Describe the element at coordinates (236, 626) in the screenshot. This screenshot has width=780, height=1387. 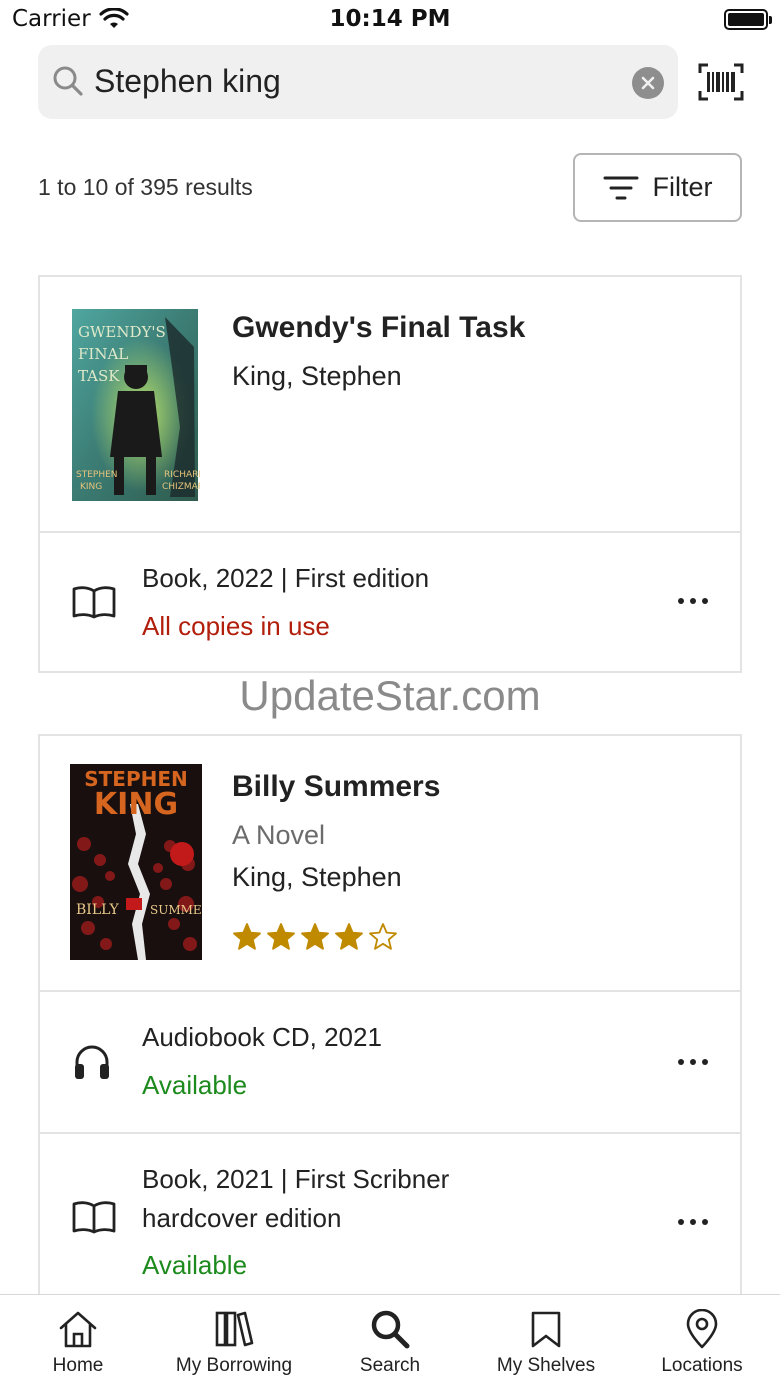
I see `availability-status: All copies in use` at that location.